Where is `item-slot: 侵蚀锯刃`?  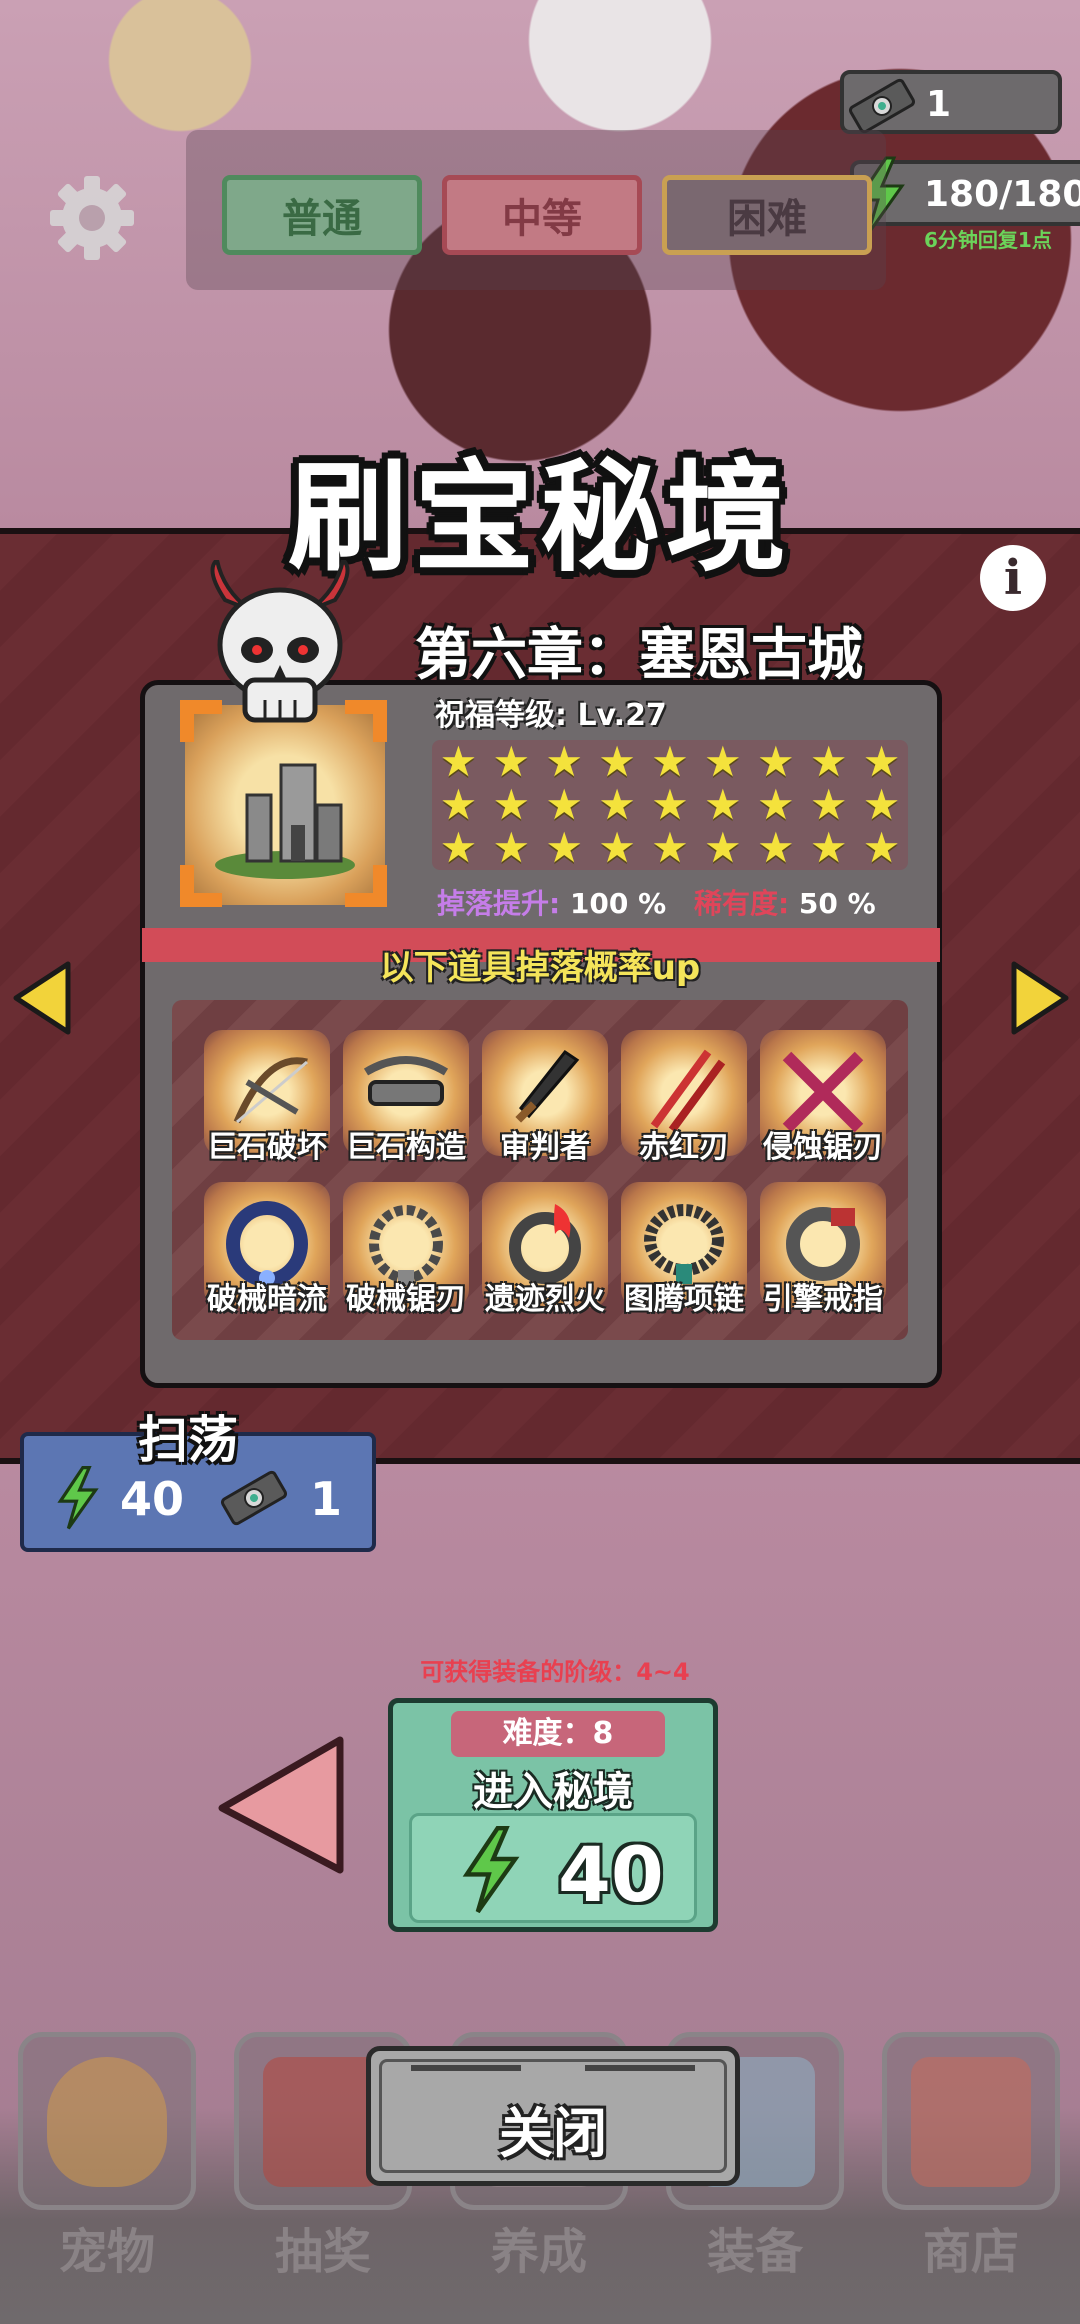 item-slot: 侵蚀锯刃 is located at coordinates (823, 1098).